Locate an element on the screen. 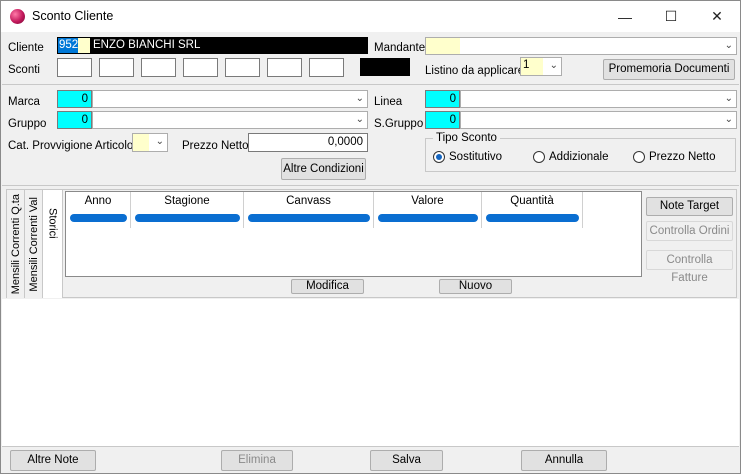 The width and height of the screenshot is (741, 474). sconto-5-field is located at coordinates (242, 67).